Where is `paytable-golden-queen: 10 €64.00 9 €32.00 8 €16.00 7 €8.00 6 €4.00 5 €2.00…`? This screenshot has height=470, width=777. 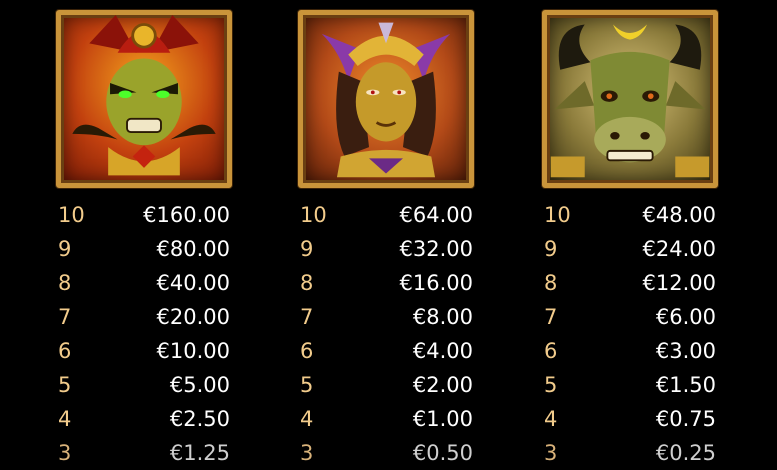
paytable-golden-queen: 10 €64.00 9 €32.00 8 €16.00 7 €8.00 6 €4.00 5 €2.00… is located at coordinates (386, 334).